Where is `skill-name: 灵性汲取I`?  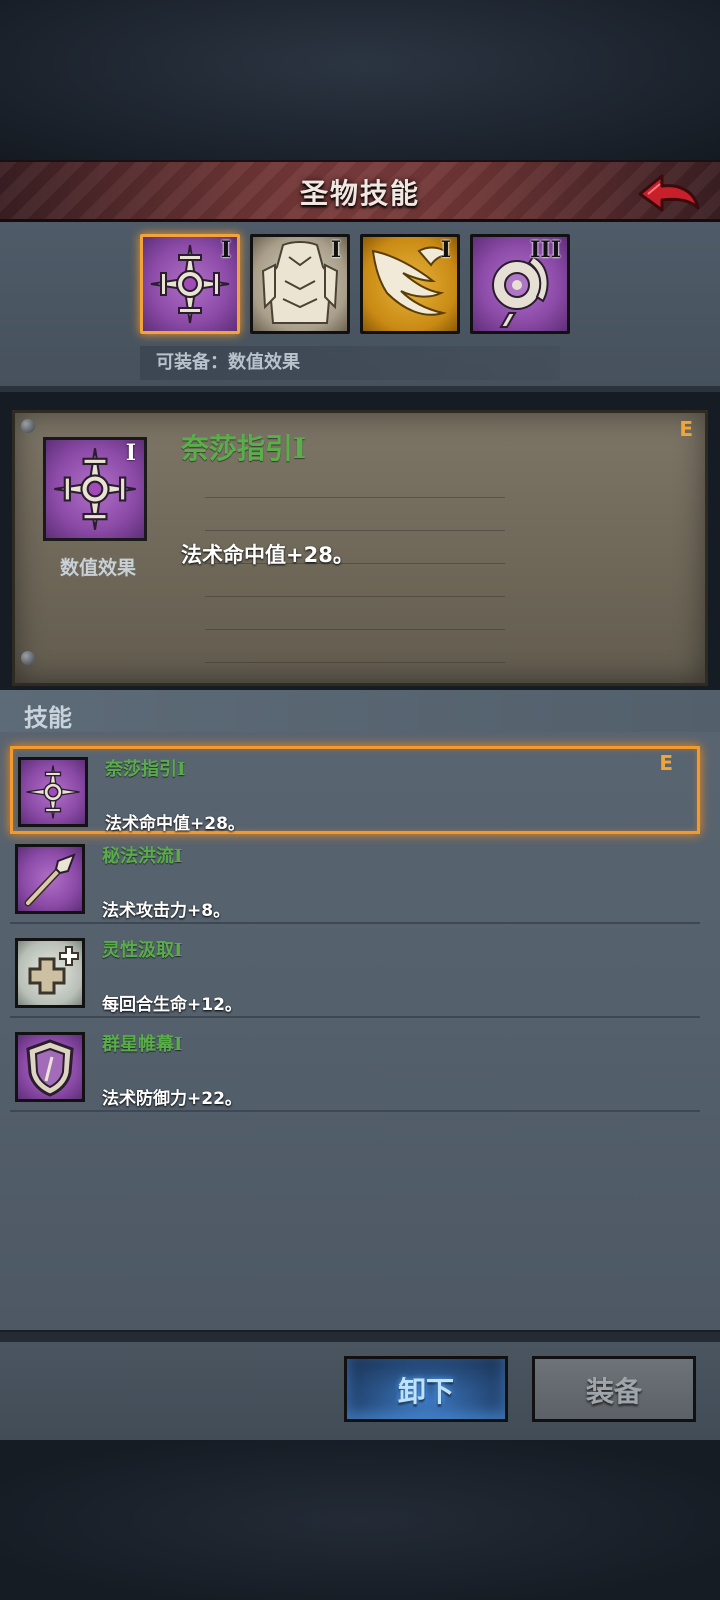
skill-name: 灵性汲取I is located at coordinates (142, 949).